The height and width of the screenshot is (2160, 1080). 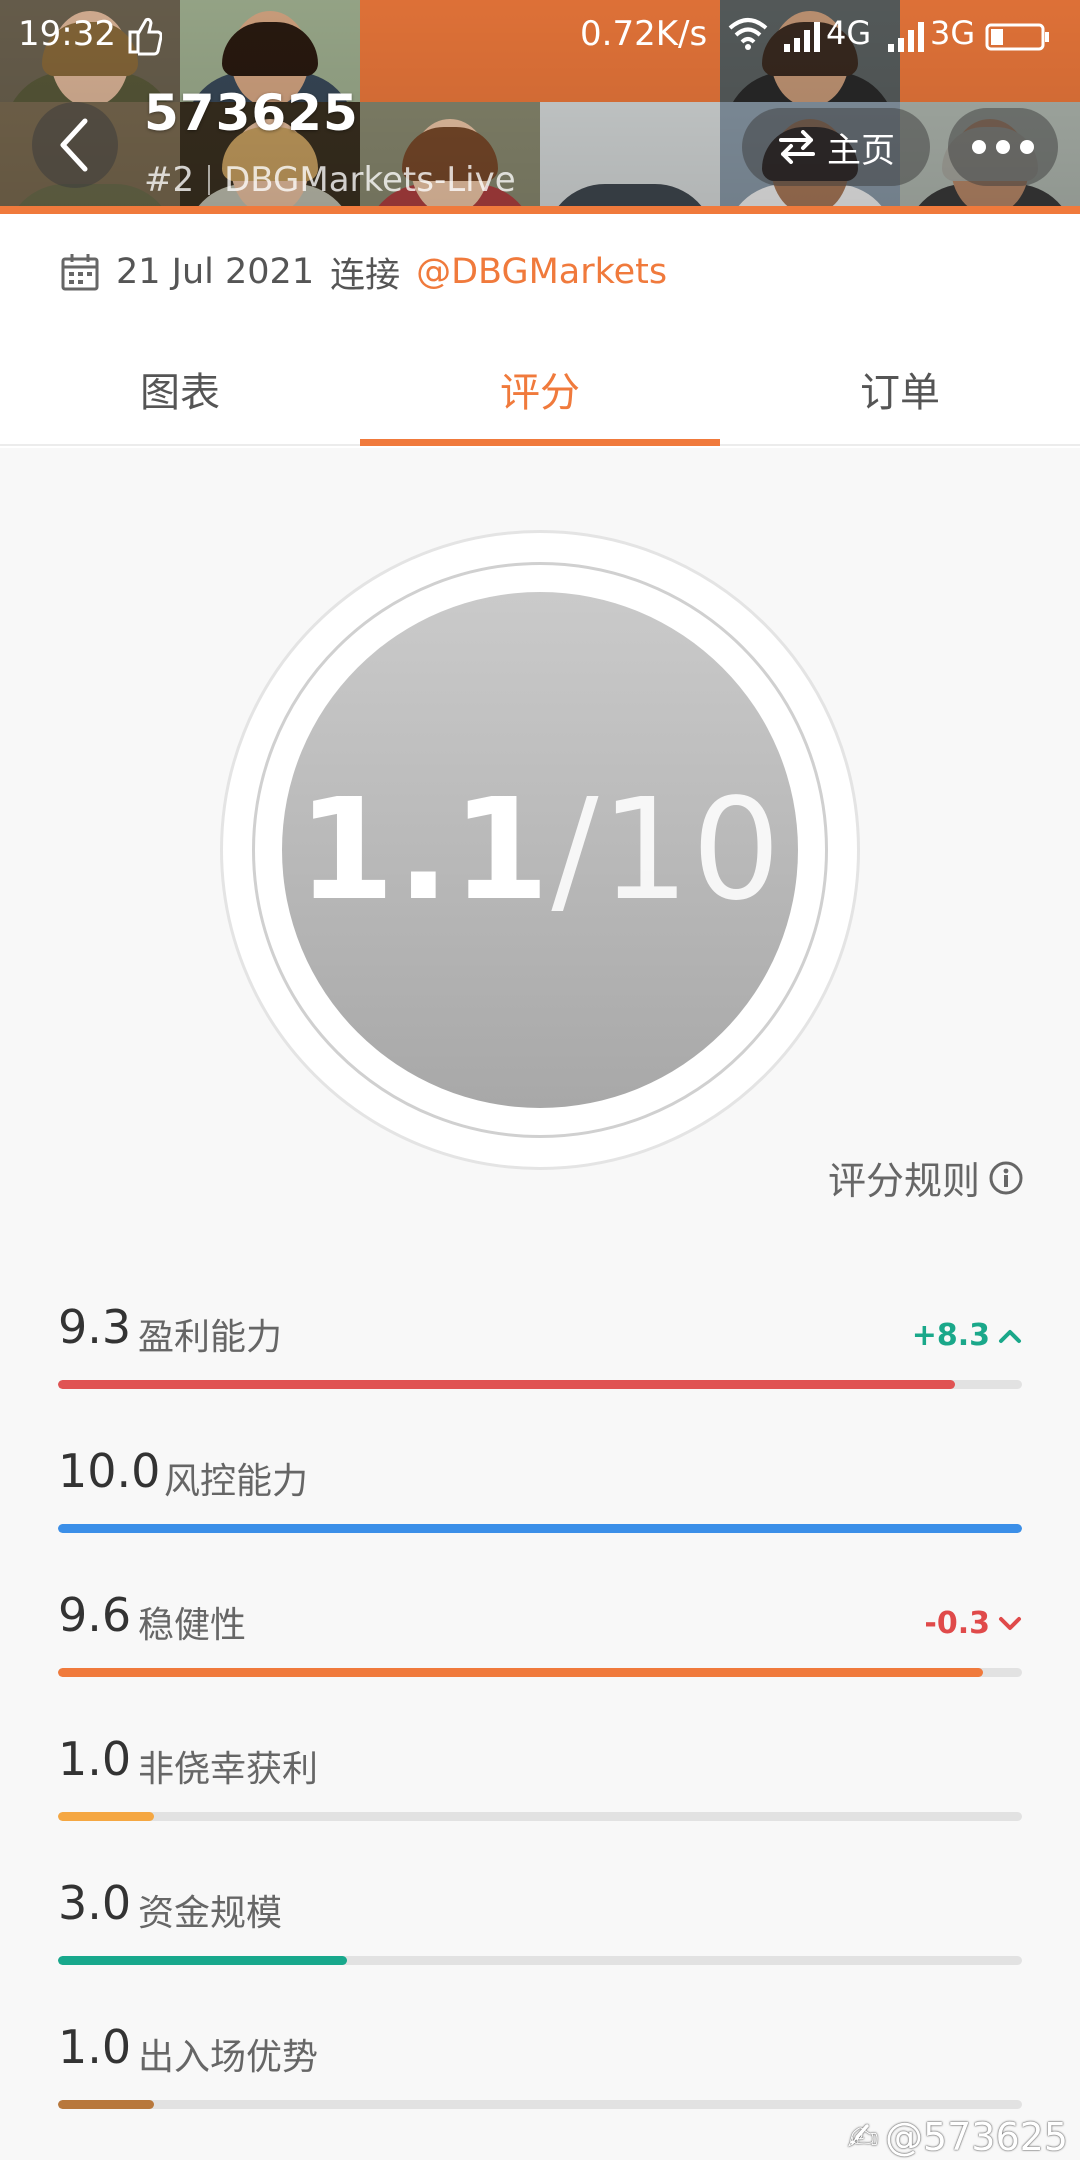 I want to click on metric-change: -0.3, so click(x=973, y=1623).